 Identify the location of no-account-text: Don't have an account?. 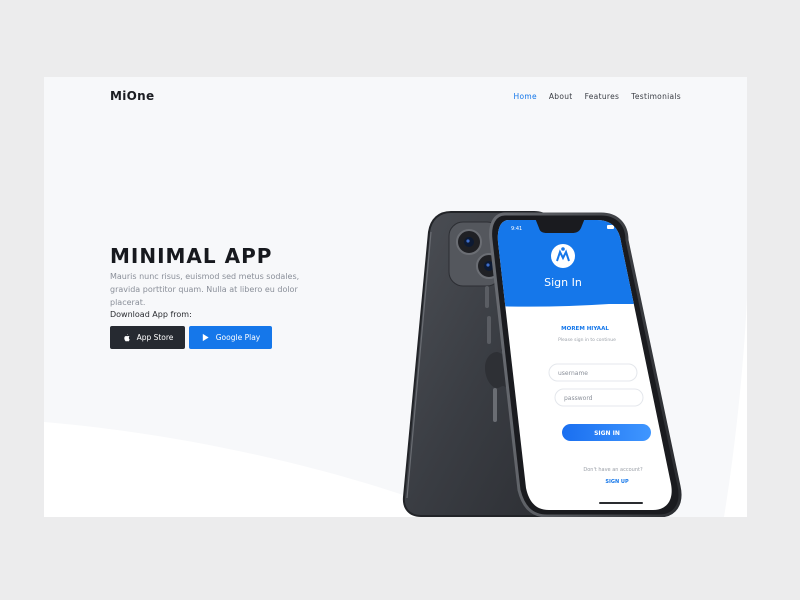
(613, 470).